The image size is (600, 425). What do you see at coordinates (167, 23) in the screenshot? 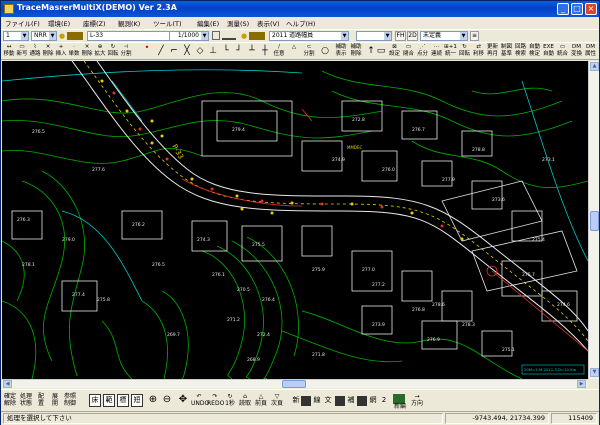
I see `menu-tools: ツール(T)` at bounding box center [167, 23].